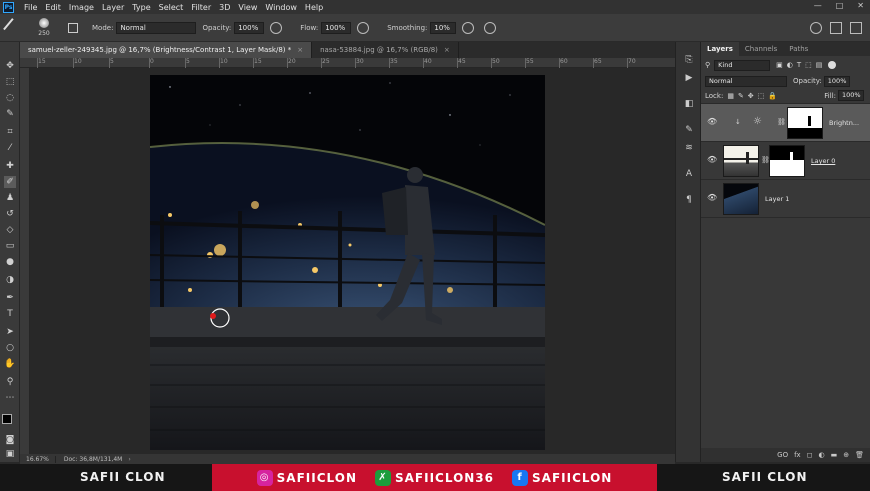 The height and width of the screenshot is (491, 870). Describe the element at coordinates (832, 65) in the screenshot. I see `filter-toggle-icon` at that location.